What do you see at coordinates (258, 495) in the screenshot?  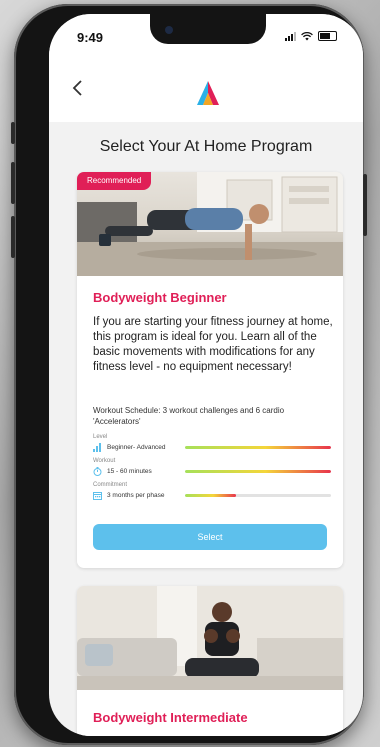 I see `commitment-bar` at bounding box center [258, 495].